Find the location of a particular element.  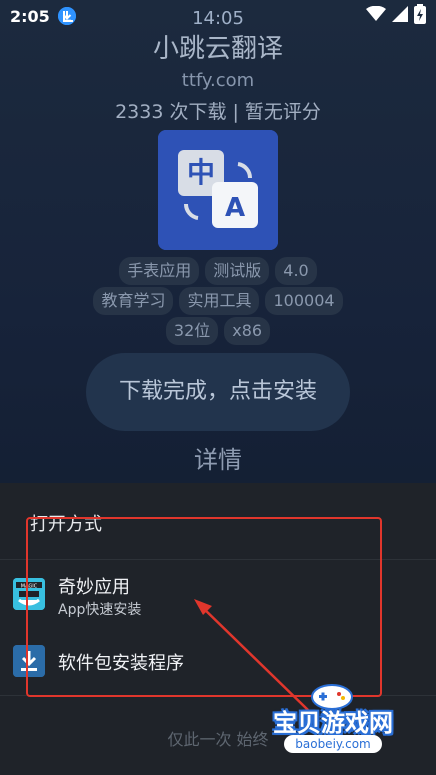

watermark-text: 宝贝游戏网 is located at coordinates (333, 723).